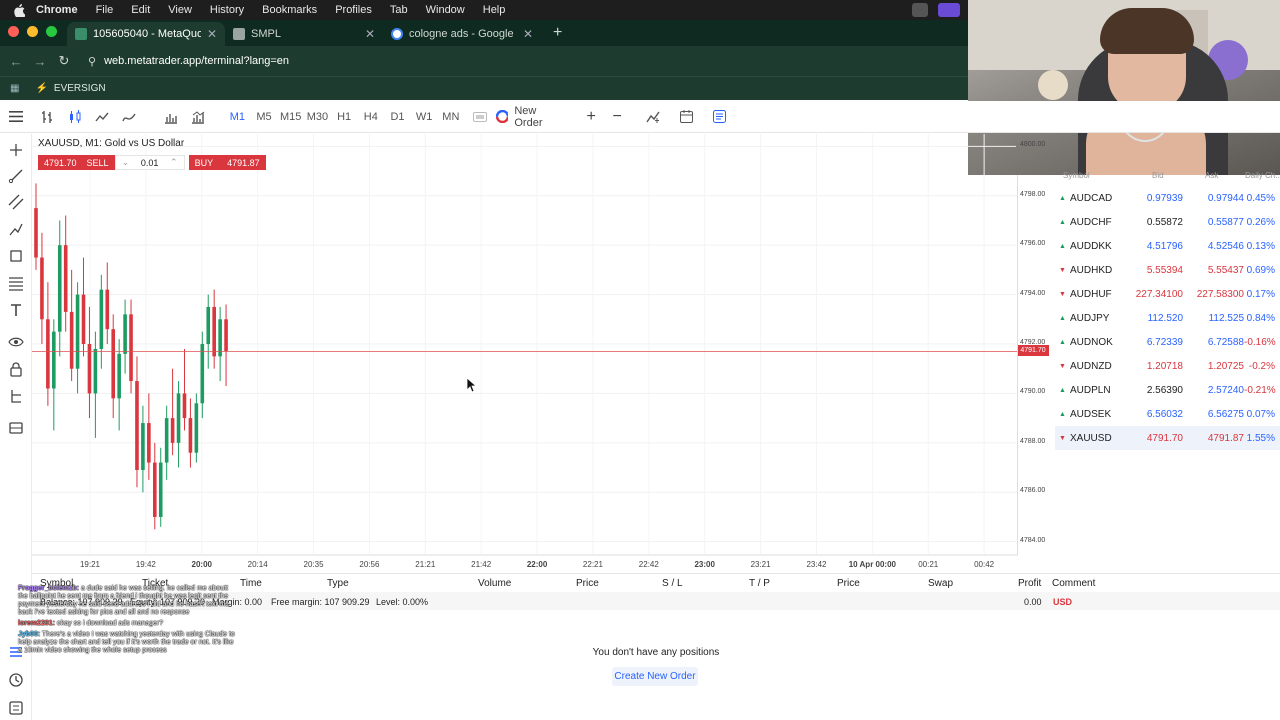 Image resolution: width=1280 pixels, height=720 pixels. Describe the element at coordinates (16, 256) in the screenshot. I see `shape-icon` at that location.